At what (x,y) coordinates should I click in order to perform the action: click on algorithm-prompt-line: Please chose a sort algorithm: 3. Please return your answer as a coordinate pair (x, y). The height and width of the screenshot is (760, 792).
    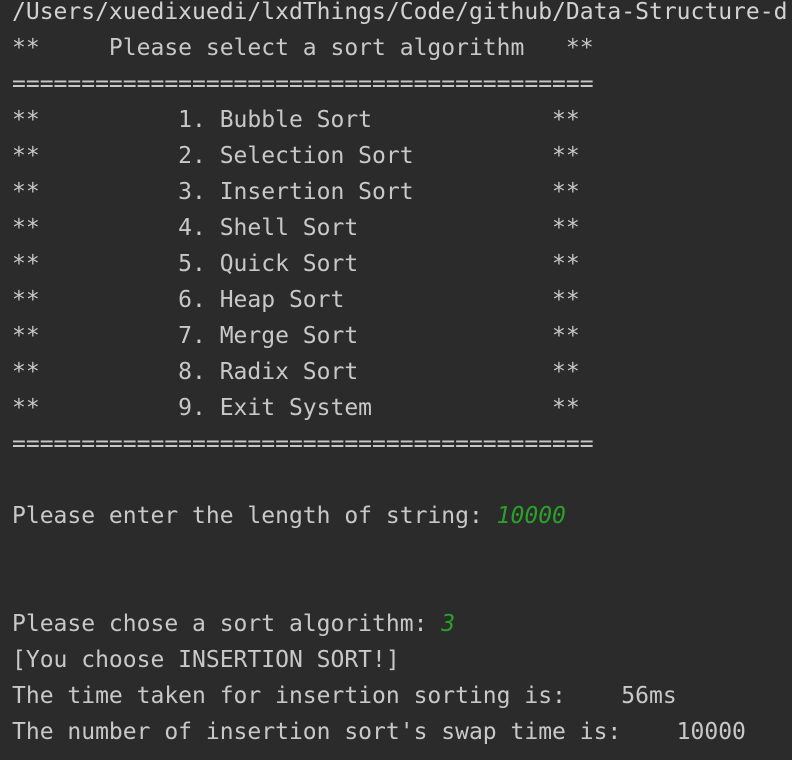
    Looking at the image, I should click on (233, 624).